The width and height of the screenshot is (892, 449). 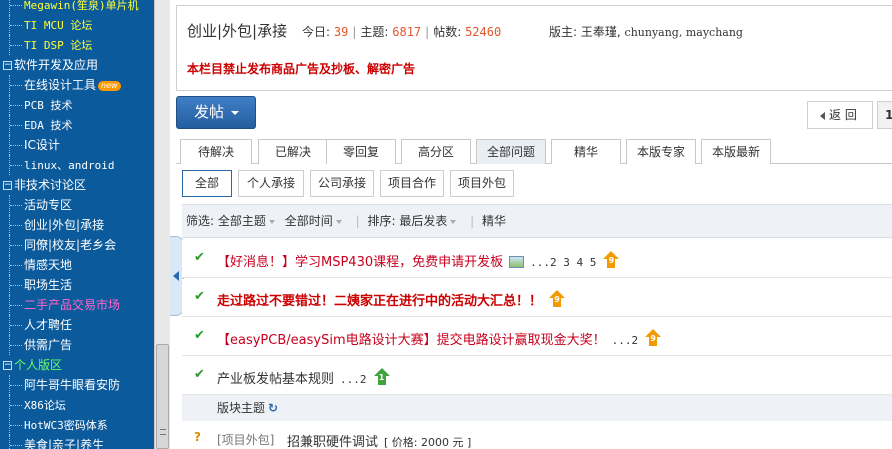 What do you see at coordinates (332, 442) in the screenshot?
I see `thread-title-text: 招兼职硬件调试` at bounding box center [332, 442].